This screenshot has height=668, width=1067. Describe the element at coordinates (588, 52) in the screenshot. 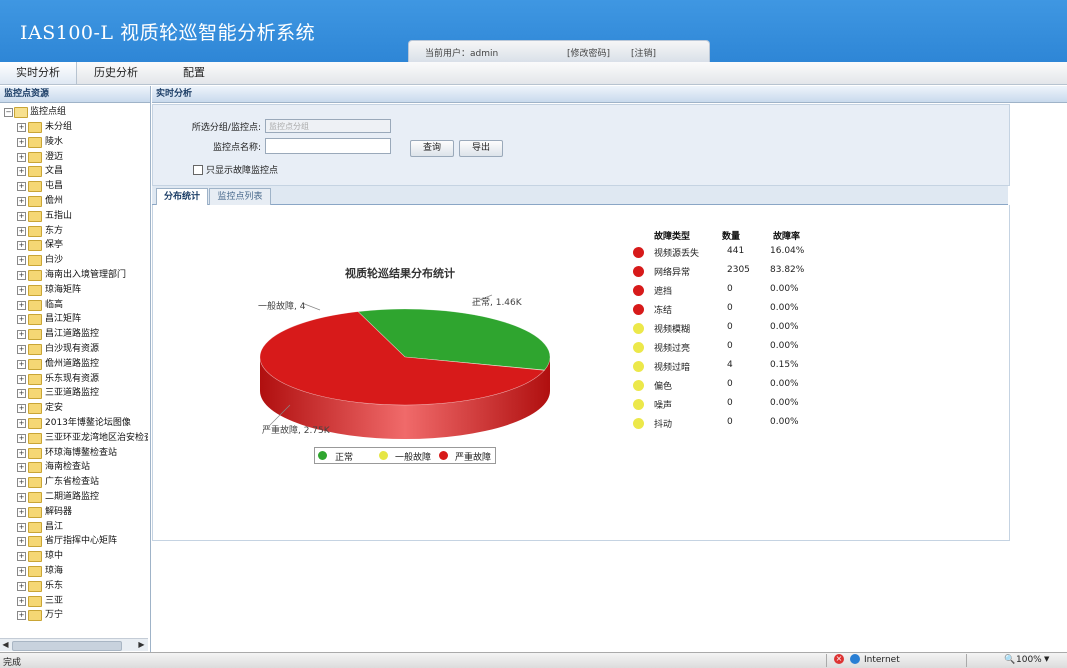

I see `change-password-link: [修改密码]` at that location.